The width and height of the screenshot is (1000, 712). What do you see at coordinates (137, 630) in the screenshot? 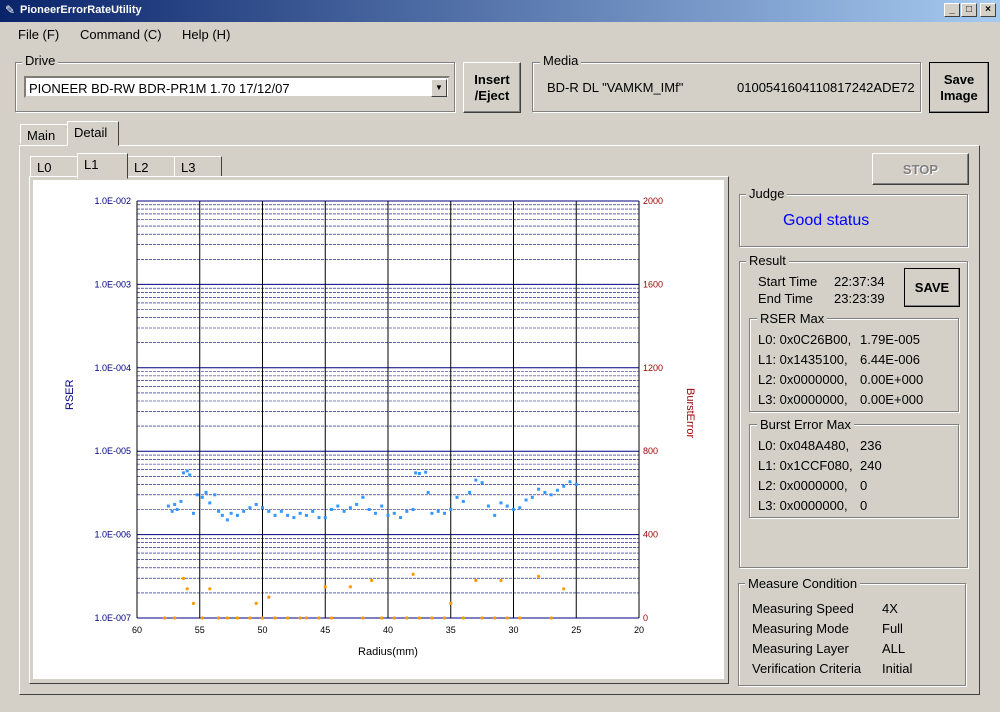
I see `x-tick-label: 60` at bounding box center [137, 630].